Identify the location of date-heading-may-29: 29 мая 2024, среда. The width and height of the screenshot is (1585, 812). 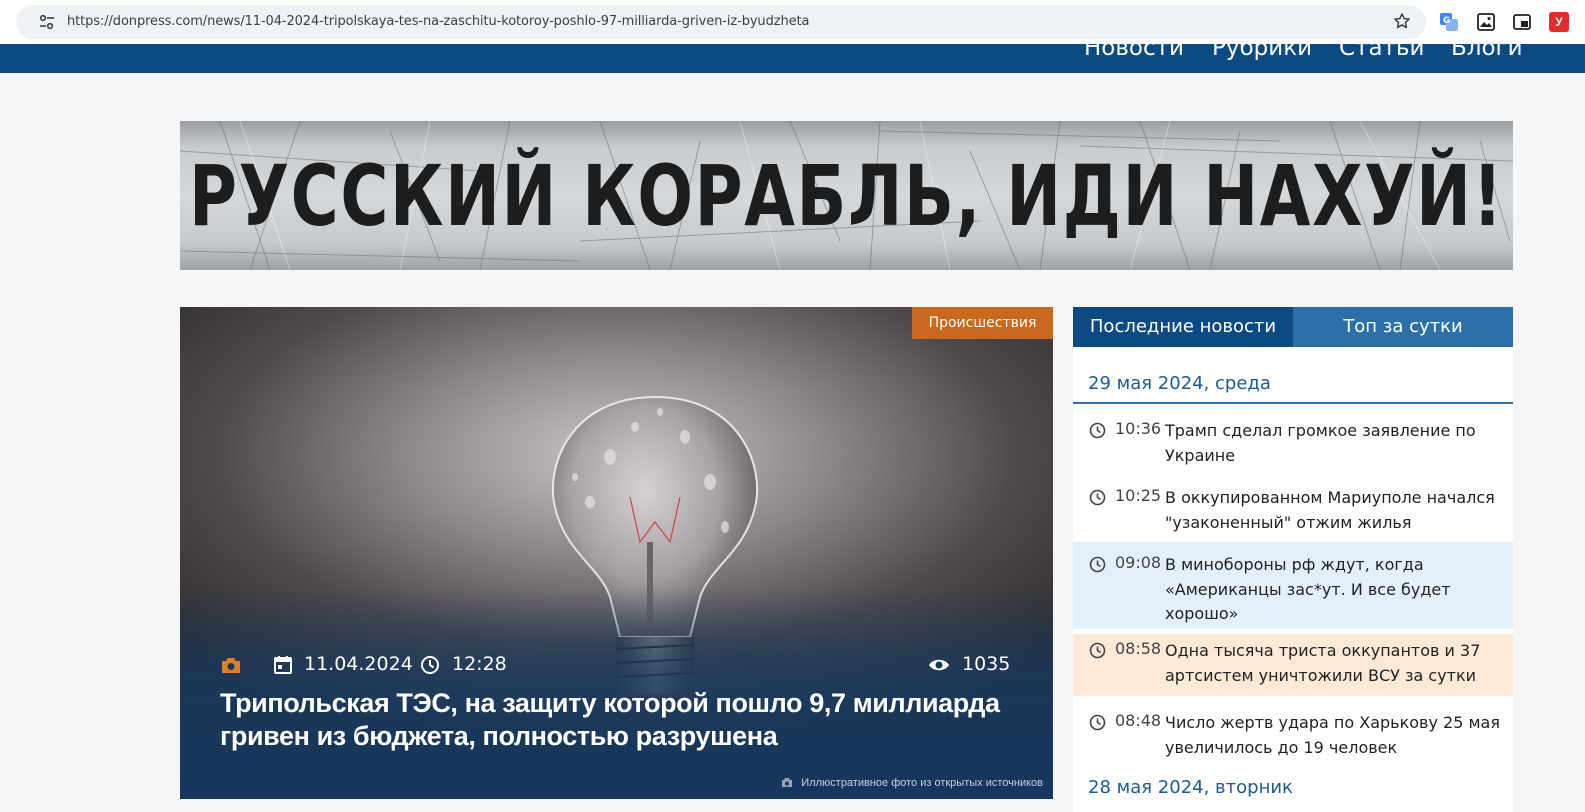
(1179, 383).